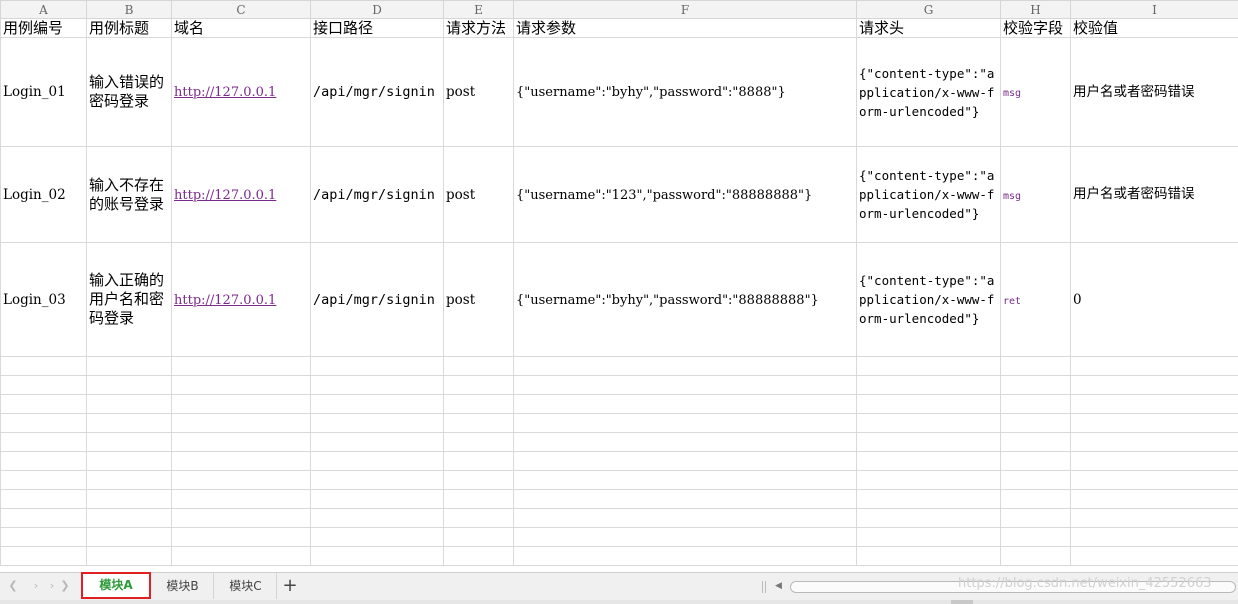  Describe the element at coordinates (13, 586) in the screenshot. I see `first-sheet-icon: ❮` at that location.